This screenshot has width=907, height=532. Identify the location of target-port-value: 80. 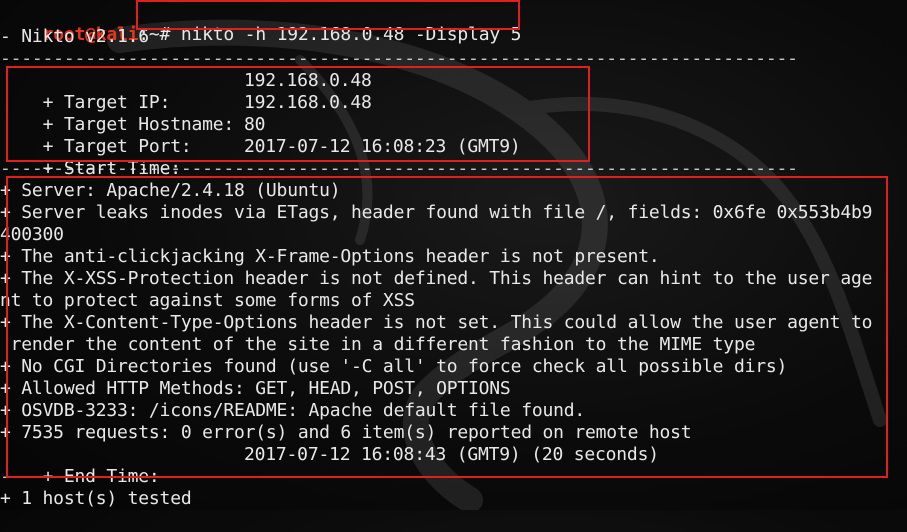
(255, 124).